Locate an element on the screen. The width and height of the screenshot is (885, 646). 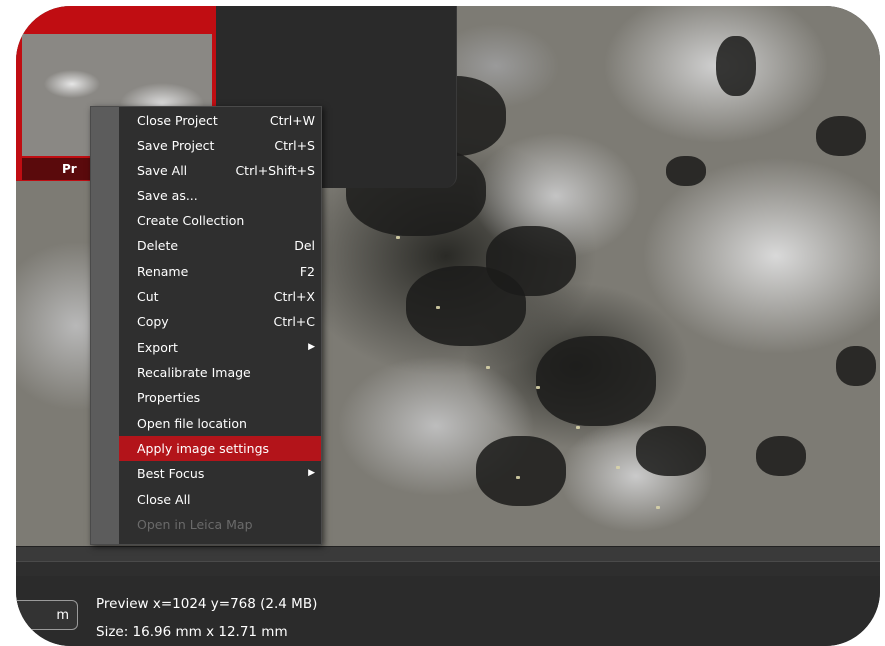
menu-item-label: Save Project is located at coordinates (176, 145).